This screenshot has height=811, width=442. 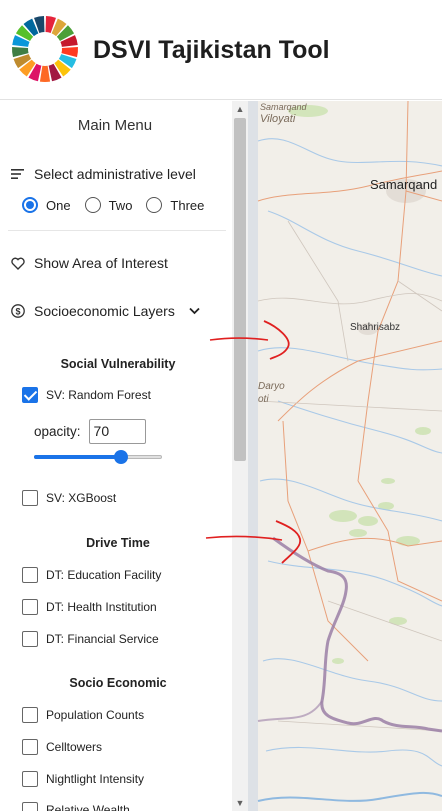 I want to click on layer-dt-financial: DT: Financial Service, so click(x=90, y=639).